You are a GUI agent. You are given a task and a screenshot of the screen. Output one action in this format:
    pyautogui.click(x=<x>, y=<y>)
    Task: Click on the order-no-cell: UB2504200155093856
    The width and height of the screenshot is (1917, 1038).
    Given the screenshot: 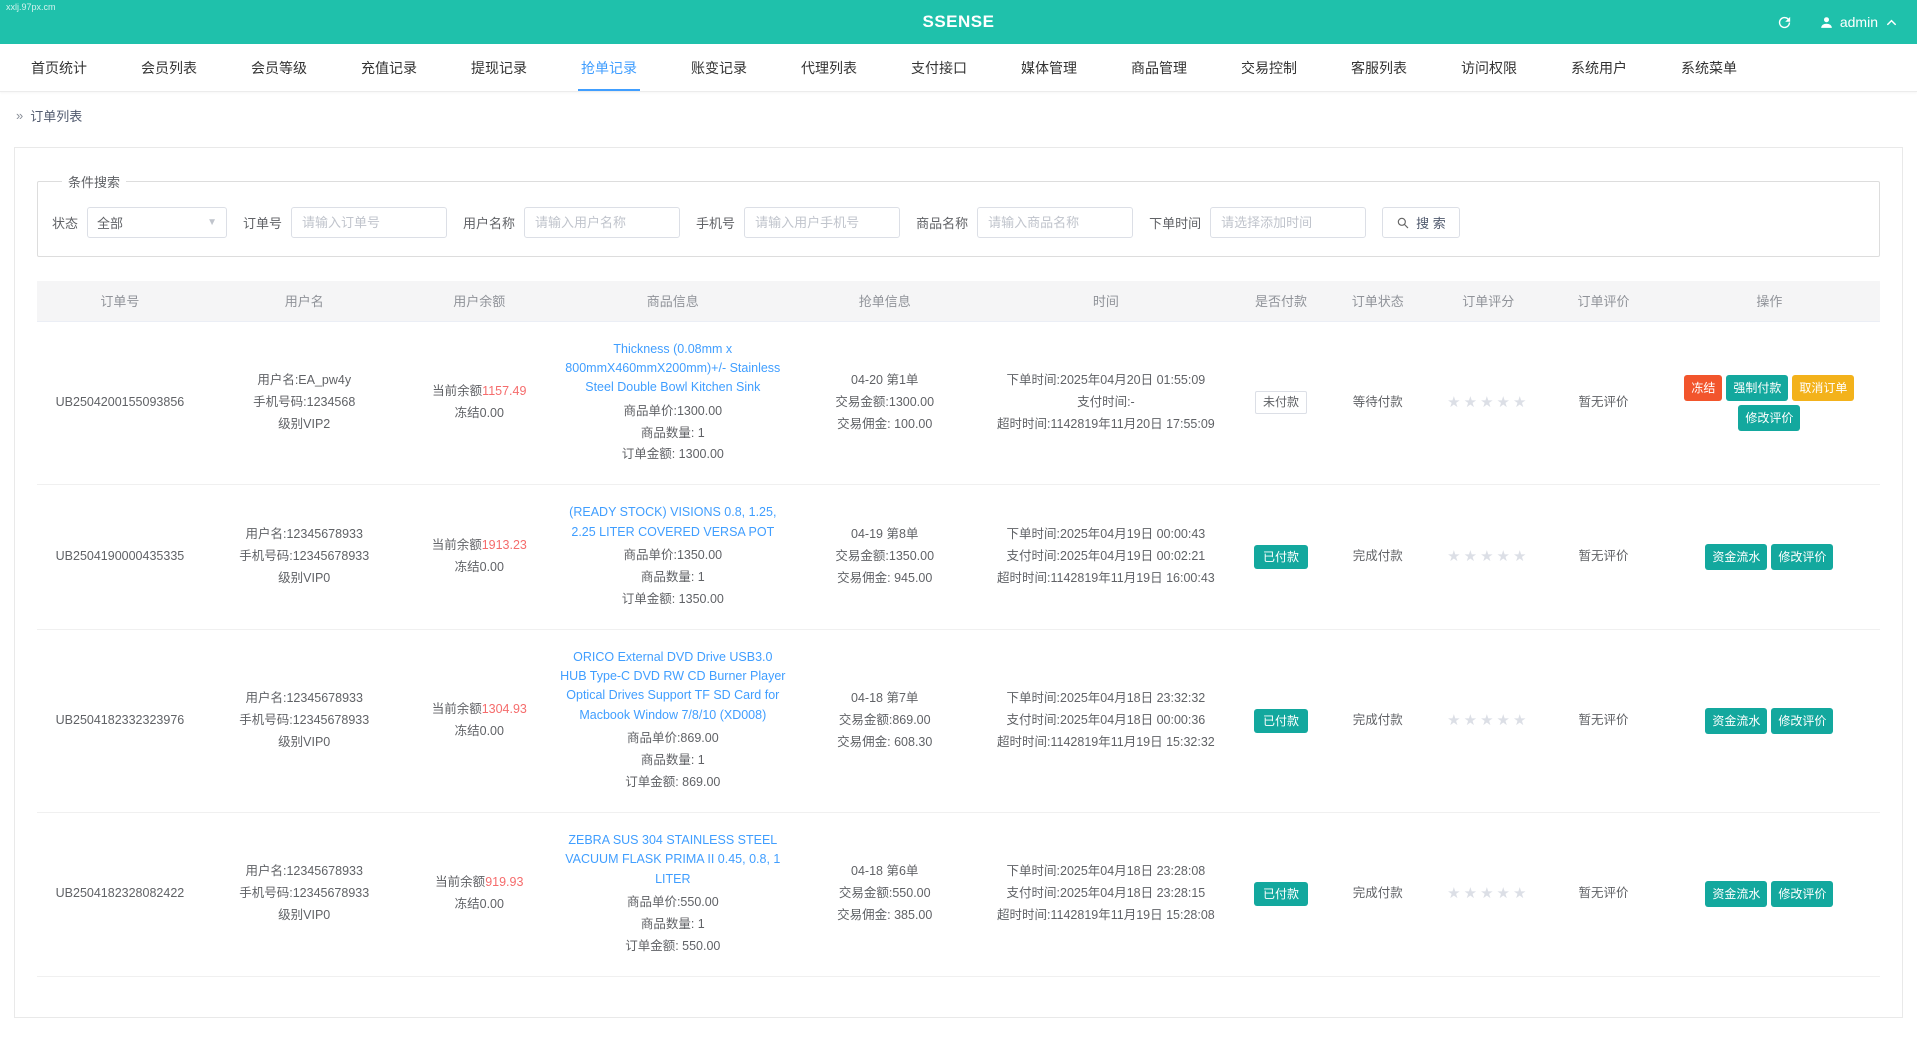 What is the action you would take?
    pyautogui.click(x=120, y=403)
    